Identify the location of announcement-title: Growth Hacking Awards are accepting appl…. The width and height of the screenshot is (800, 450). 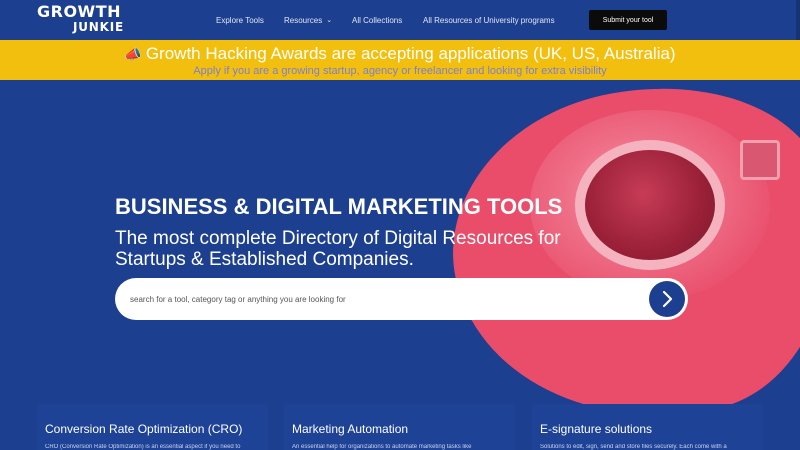
(410, 53).